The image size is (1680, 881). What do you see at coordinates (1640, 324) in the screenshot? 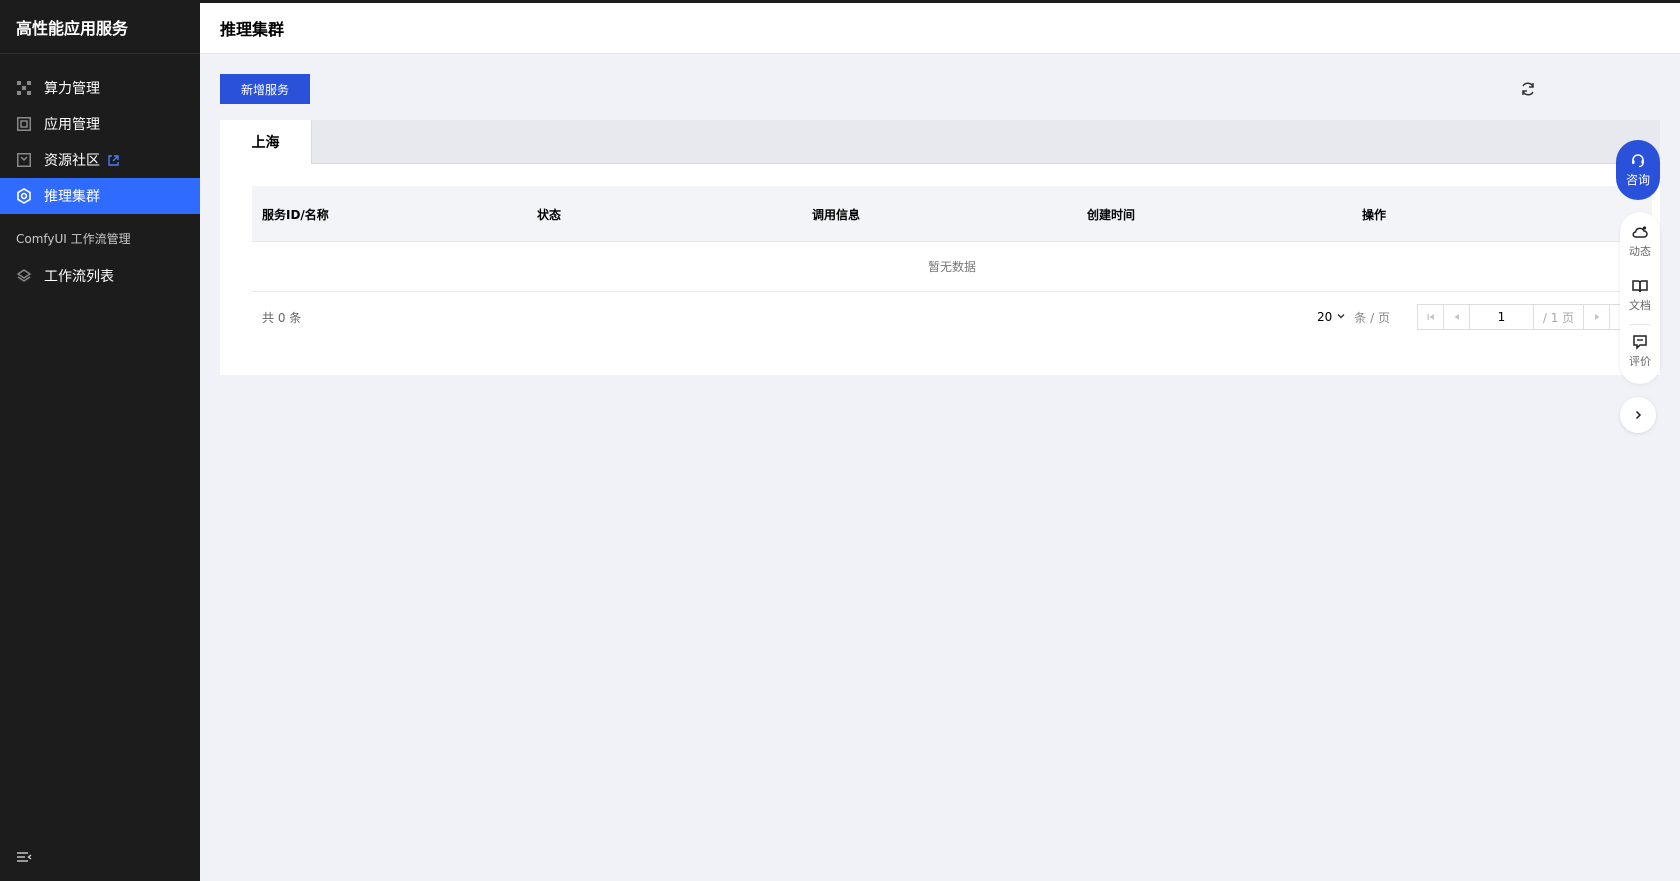
I see `tool-divider` at bounding box center [1640, 324].